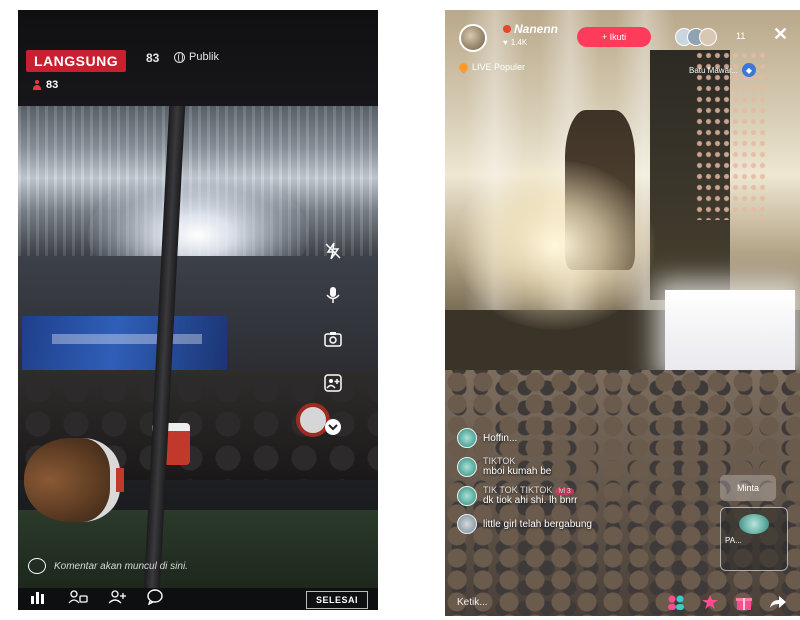  I want to click on level-badge: lvl 3, so click(564, 491).